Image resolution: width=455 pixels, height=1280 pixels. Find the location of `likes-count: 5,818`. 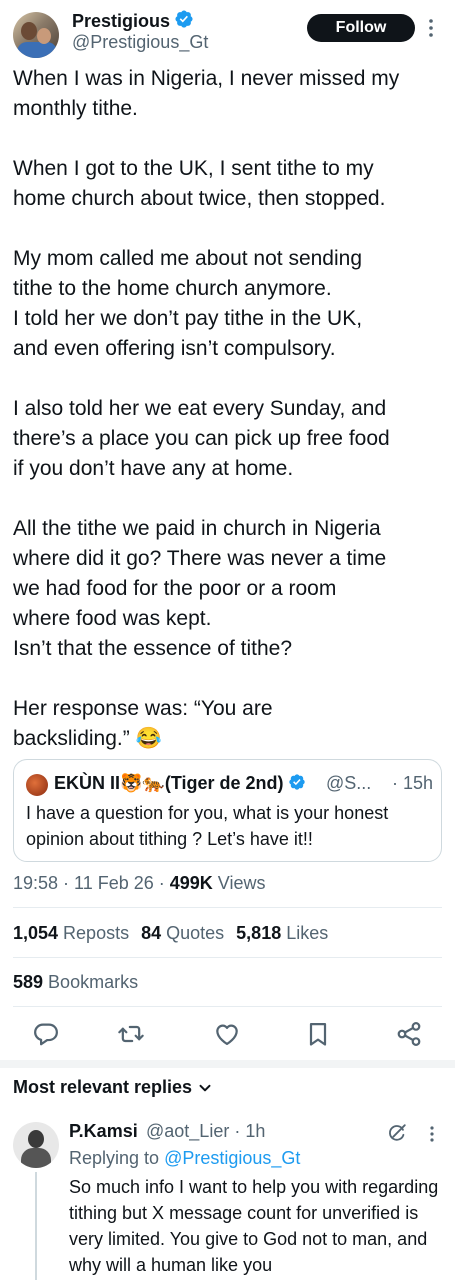

likes-count: 5,818 is located at coordinates (259, 933).